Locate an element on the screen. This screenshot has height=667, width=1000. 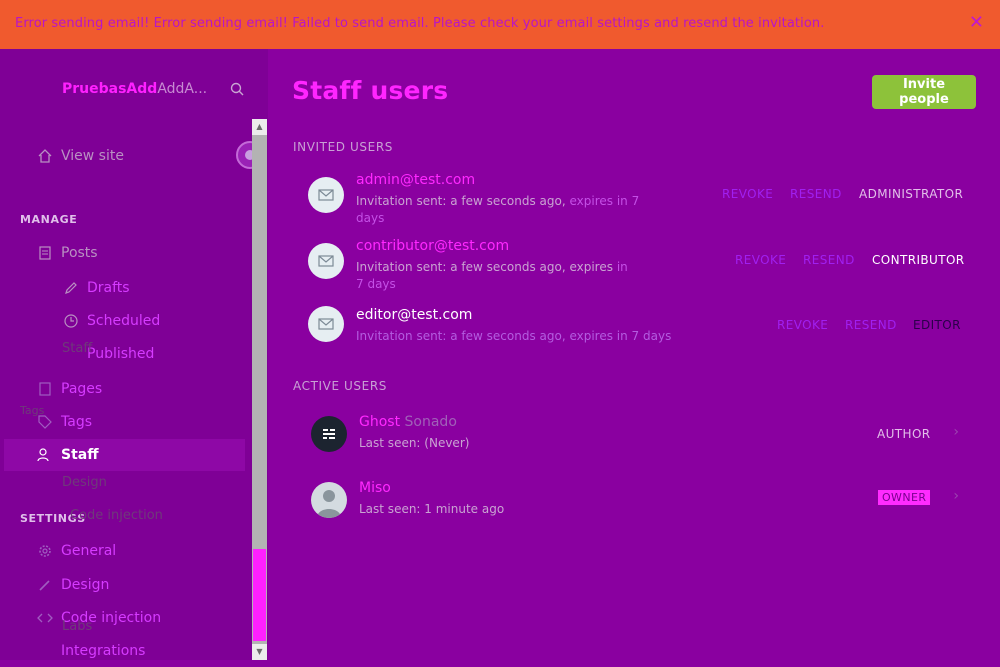
last-seen: Last seen: 1 minute ago is located at coordinates (432, 509).